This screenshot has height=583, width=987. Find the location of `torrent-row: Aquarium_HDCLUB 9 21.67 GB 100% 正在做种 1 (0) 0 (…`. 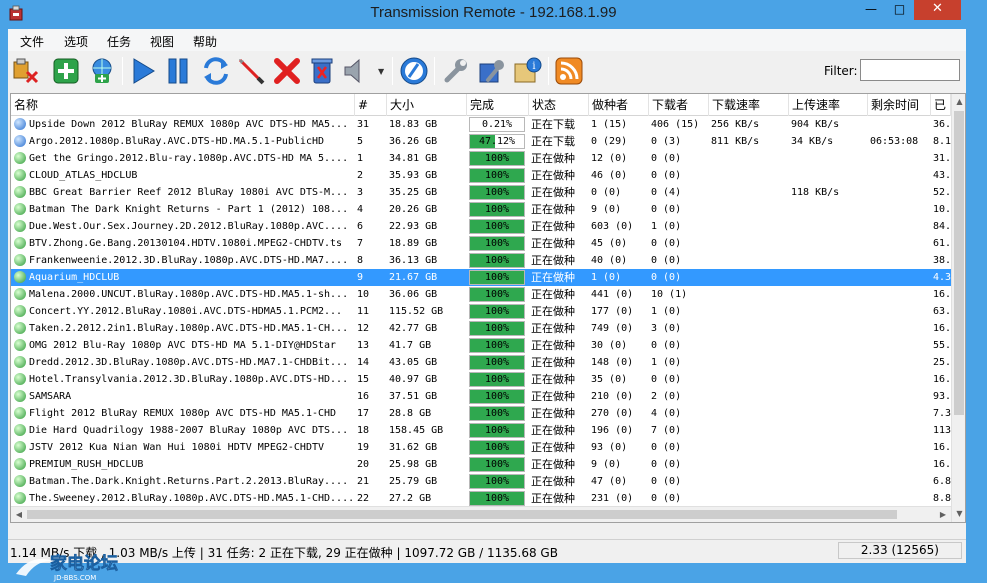

torrent-row: Aquarium_HDCLUB 9 21.67 GB 100% 正在做种 1 (0) 0 (… is located at coordinates (481, 277).